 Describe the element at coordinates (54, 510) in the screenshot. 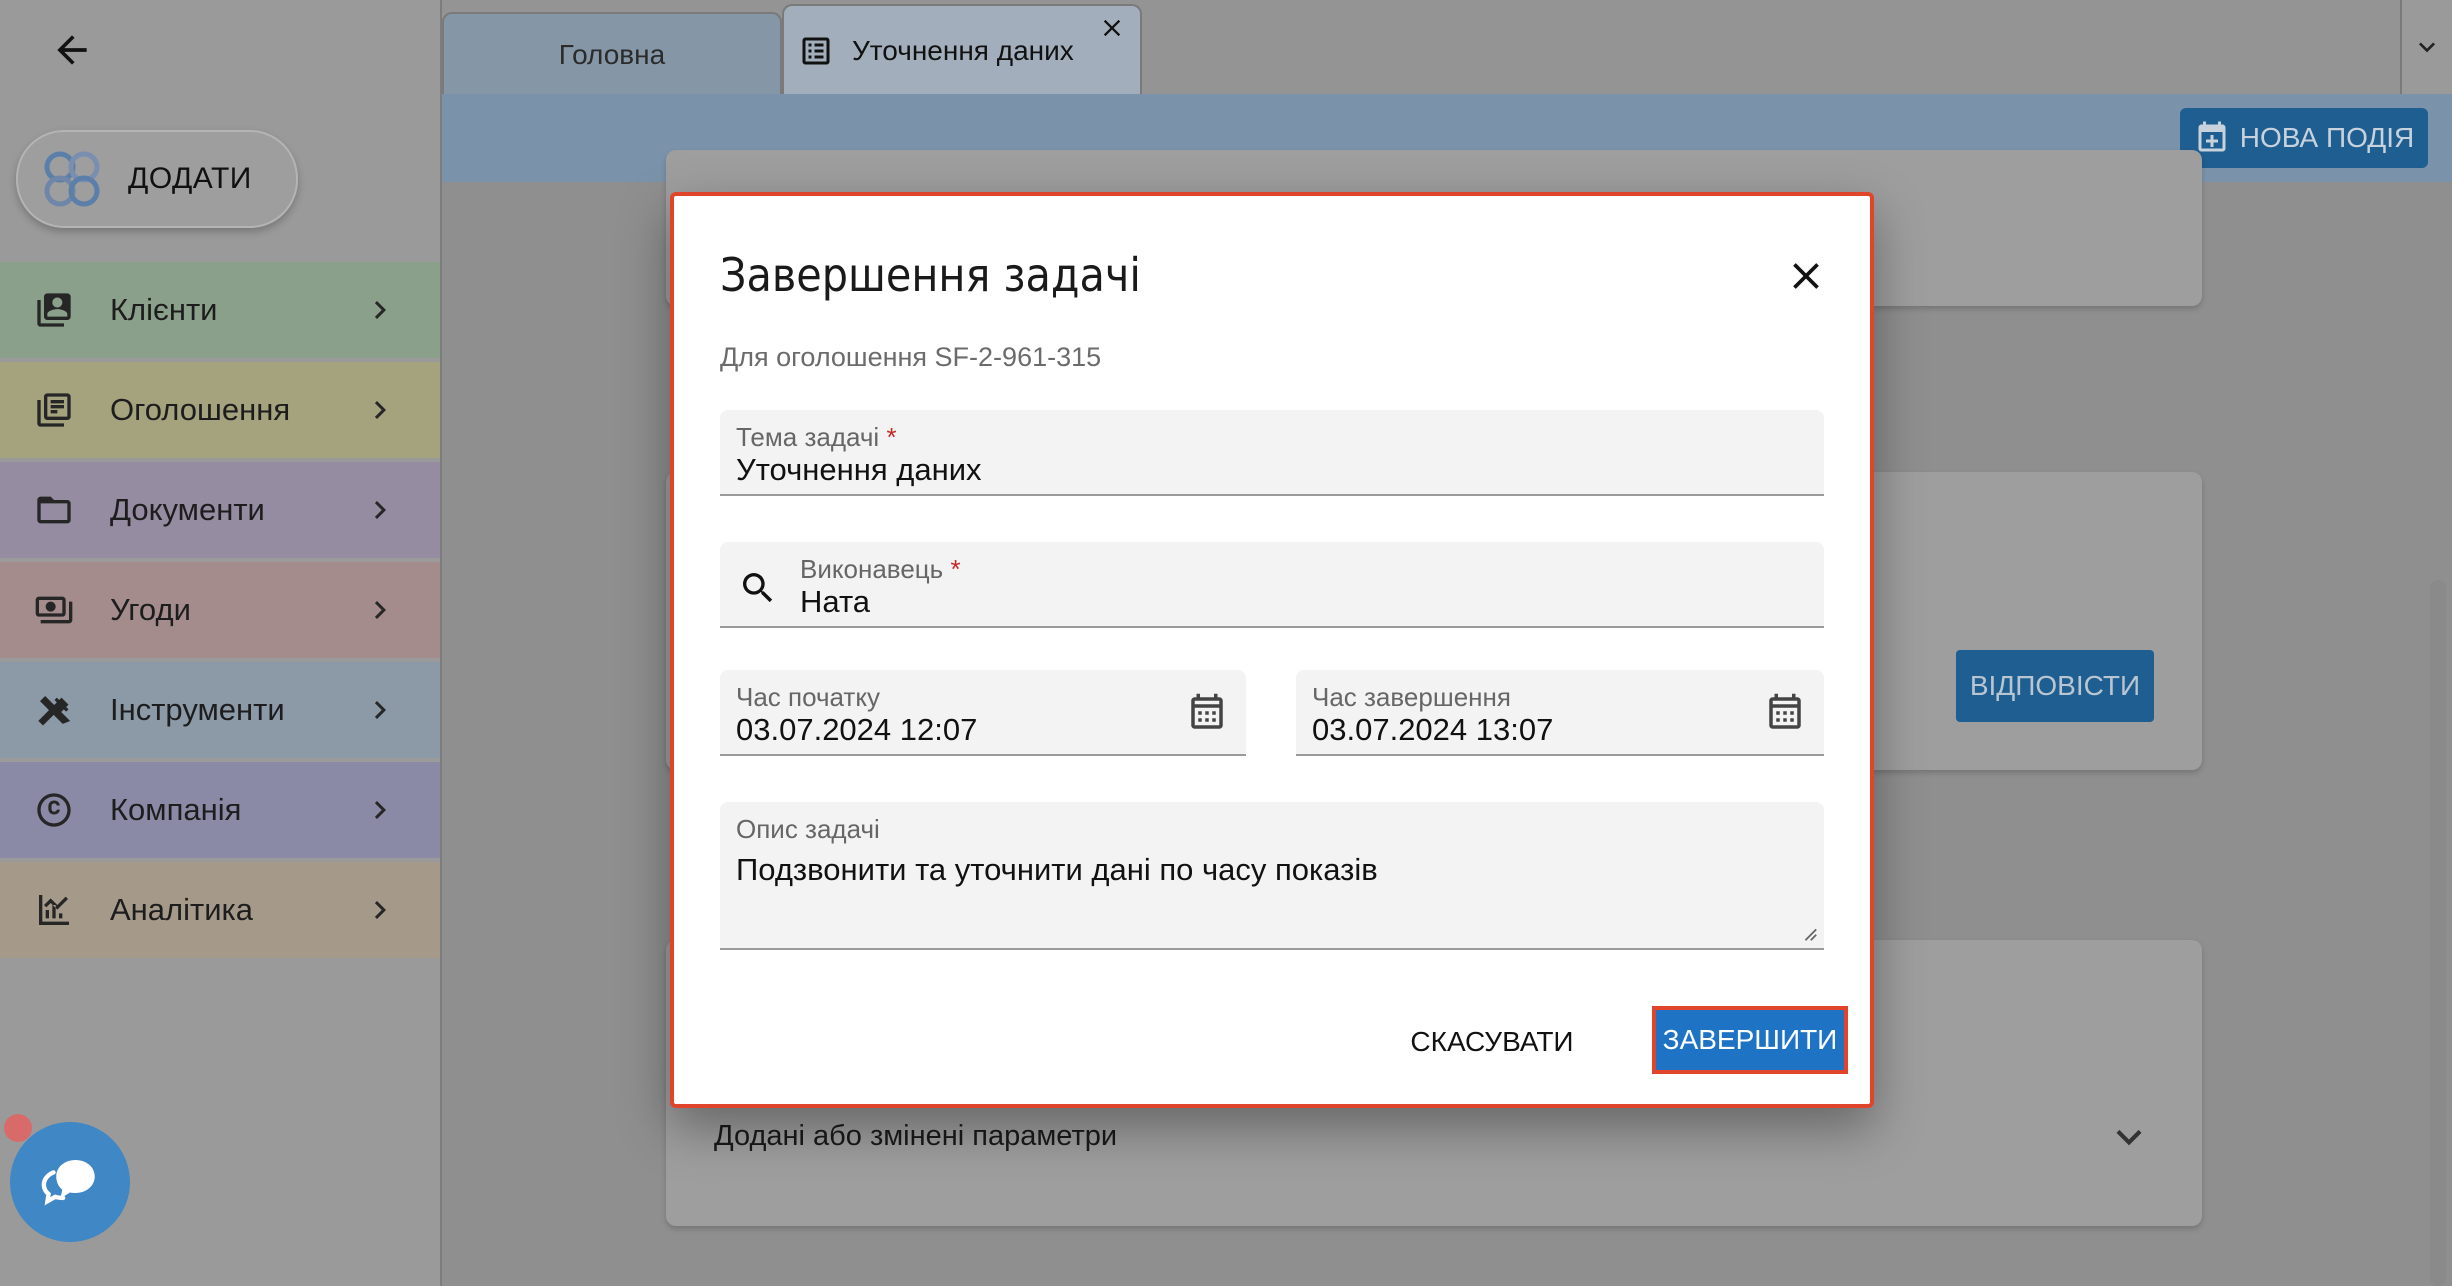

I see `folder-icon` at that location.